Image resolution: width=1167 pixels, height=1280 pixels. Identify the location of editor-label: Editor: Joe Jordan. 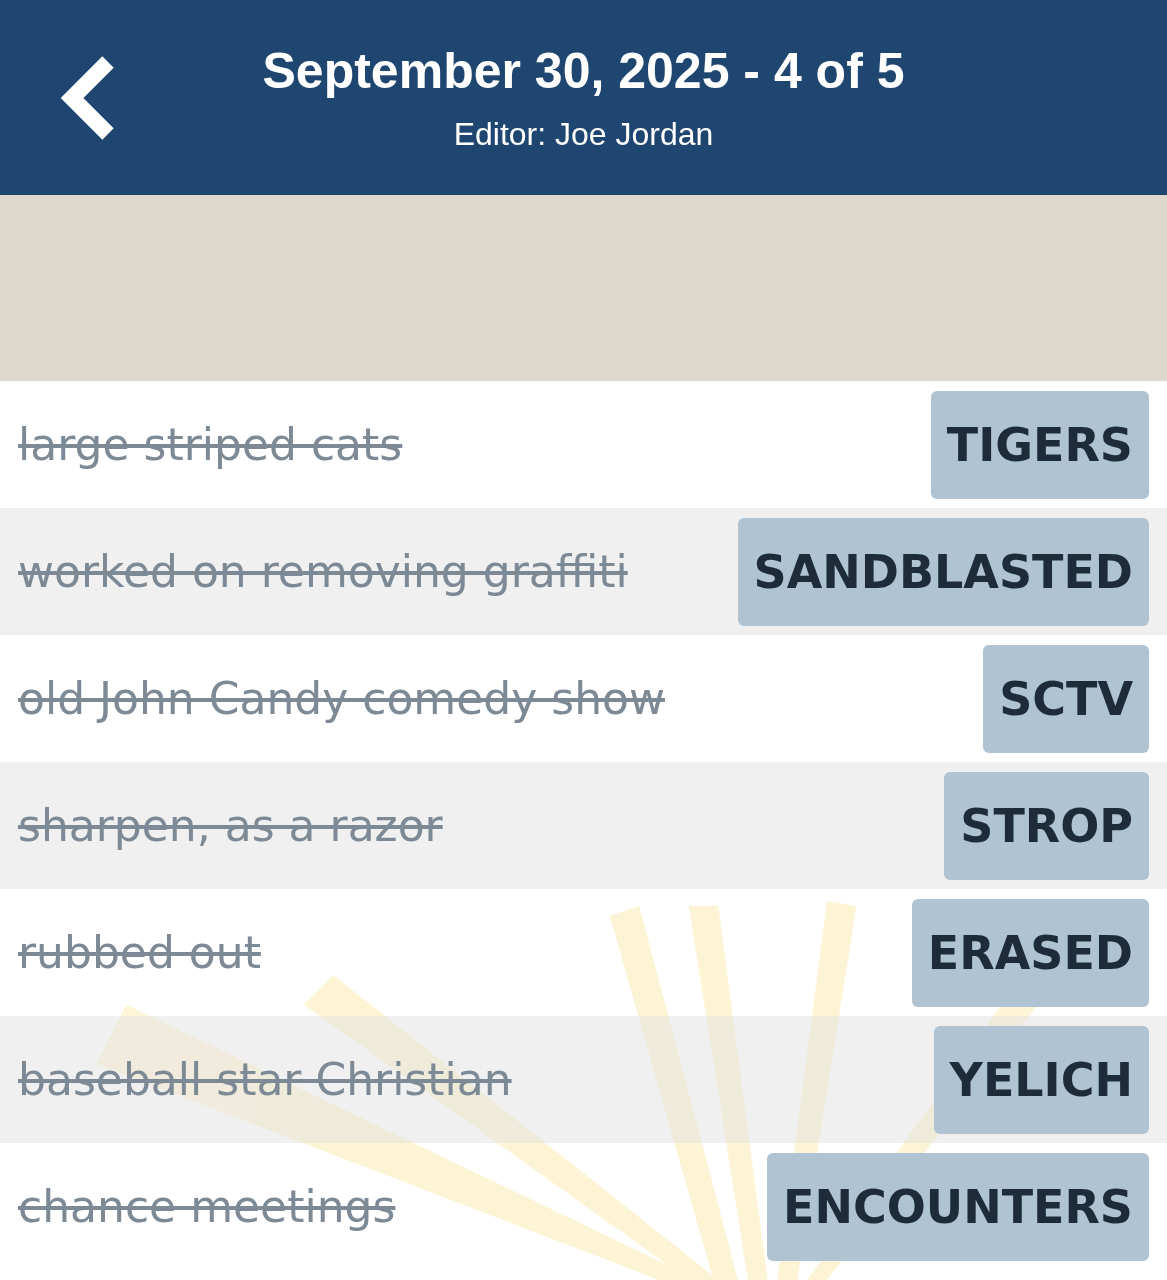
(583, 134).